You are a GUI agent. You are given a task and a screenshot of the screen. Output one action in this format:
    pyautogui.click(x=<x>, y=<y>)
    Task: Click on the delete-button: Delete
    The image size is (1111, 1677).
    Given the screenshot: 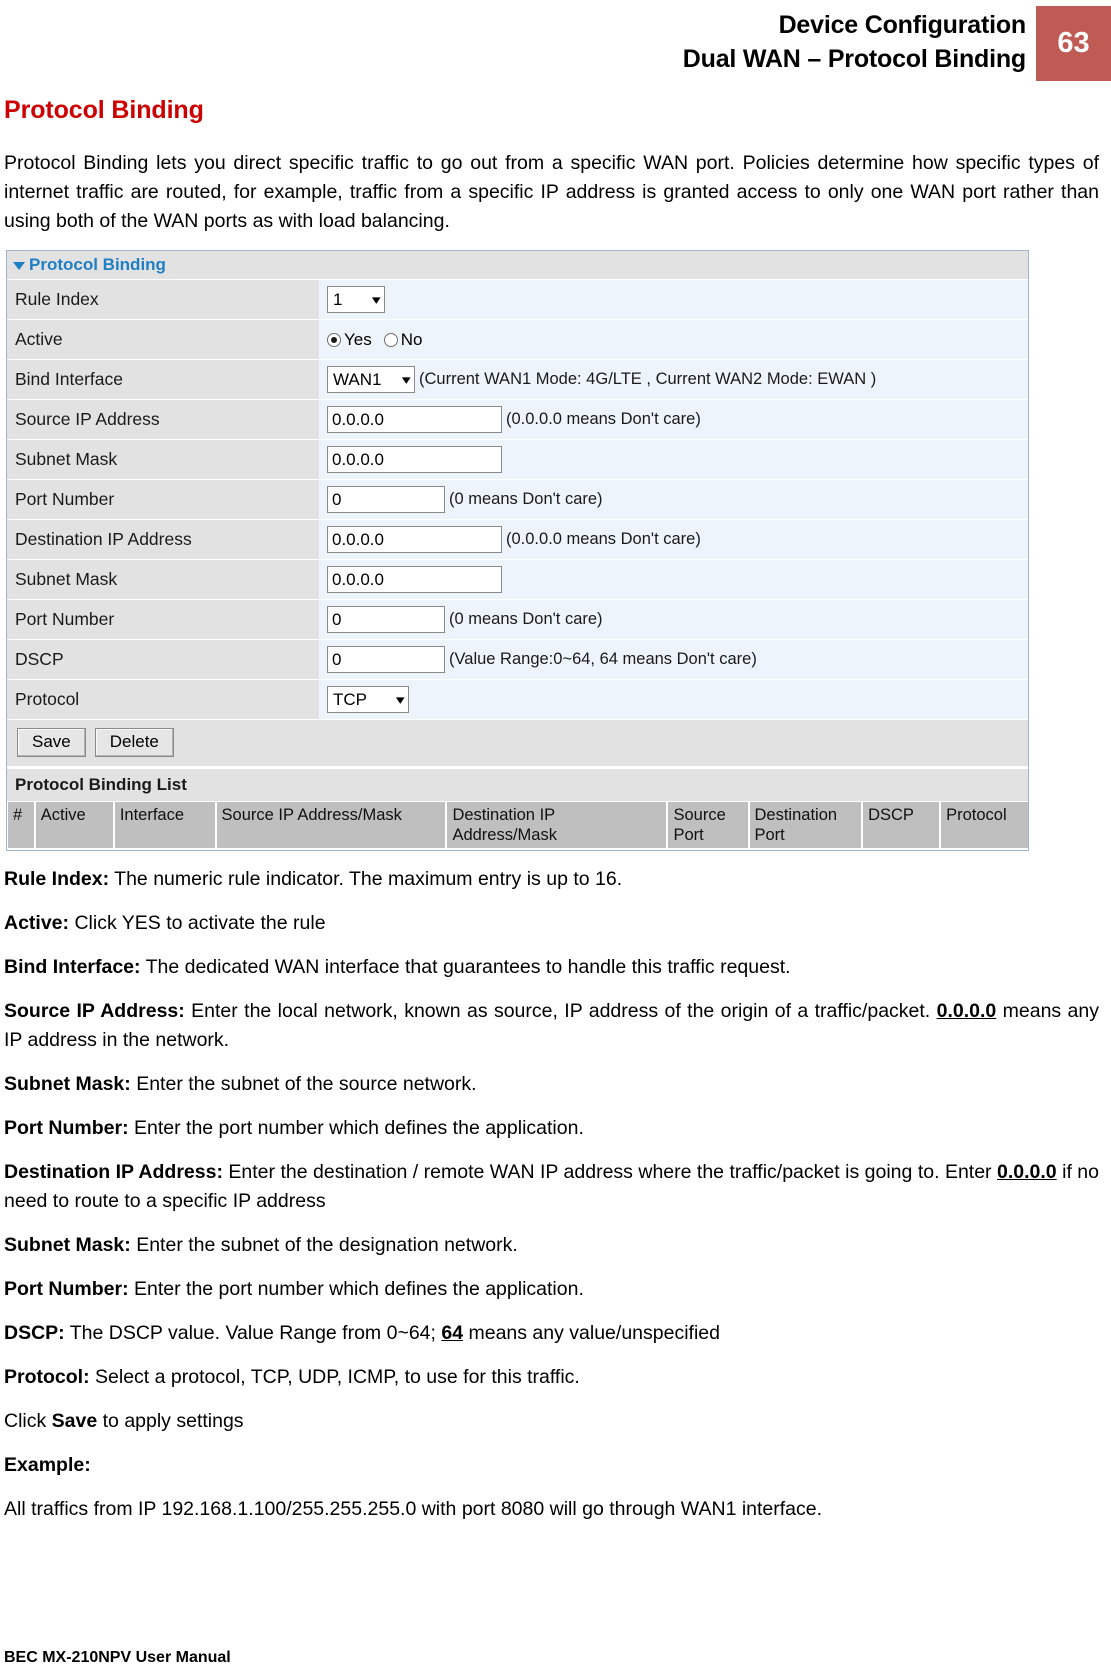 What is the action you would take?
    pyautogui.click(x=134, y=742)
    